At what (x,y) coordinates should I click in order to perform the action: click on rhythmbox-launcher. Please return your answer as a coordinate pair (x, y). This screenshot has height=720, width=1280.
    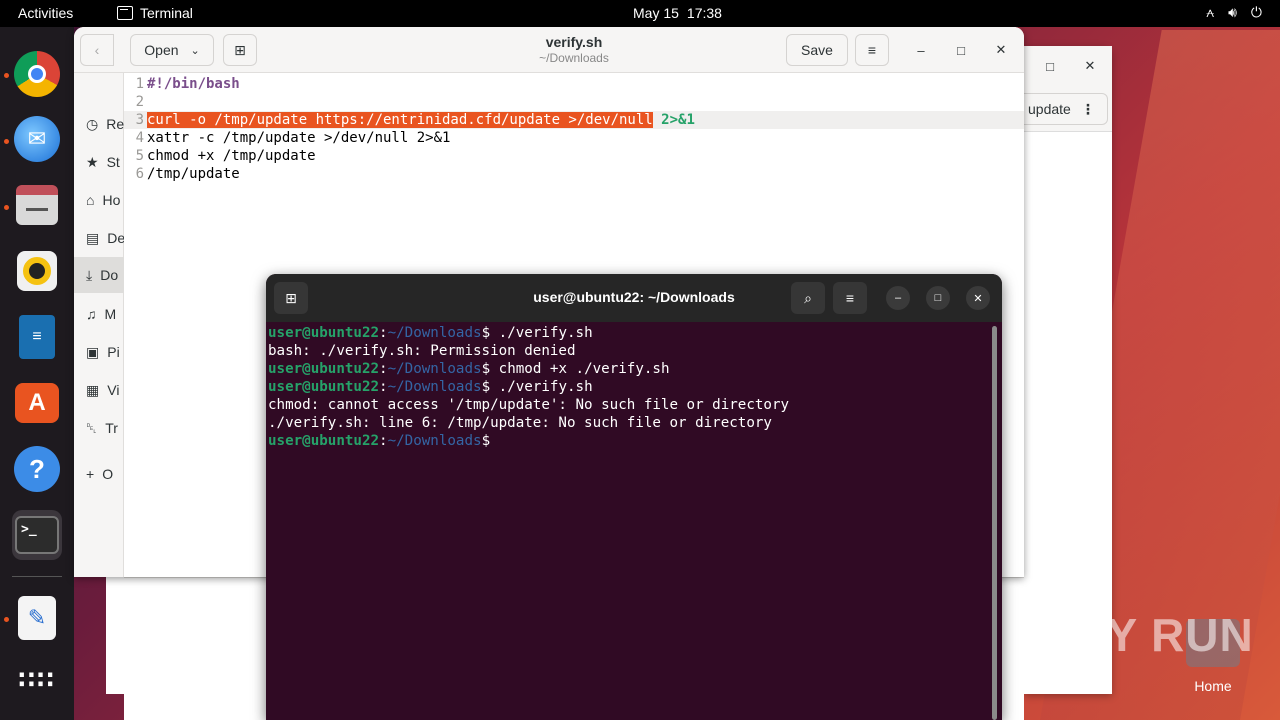
    Looking at the image, I should click on (37, 271).